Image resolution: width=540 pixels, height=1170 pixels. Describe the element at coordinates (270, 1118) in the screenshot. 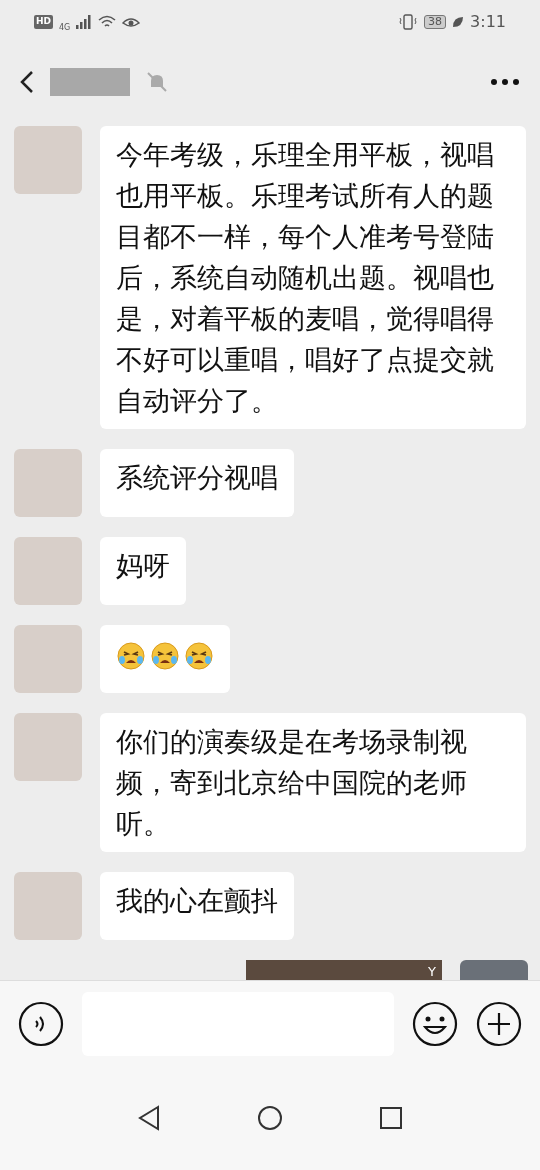

I see `home-nav-icon` at that location.